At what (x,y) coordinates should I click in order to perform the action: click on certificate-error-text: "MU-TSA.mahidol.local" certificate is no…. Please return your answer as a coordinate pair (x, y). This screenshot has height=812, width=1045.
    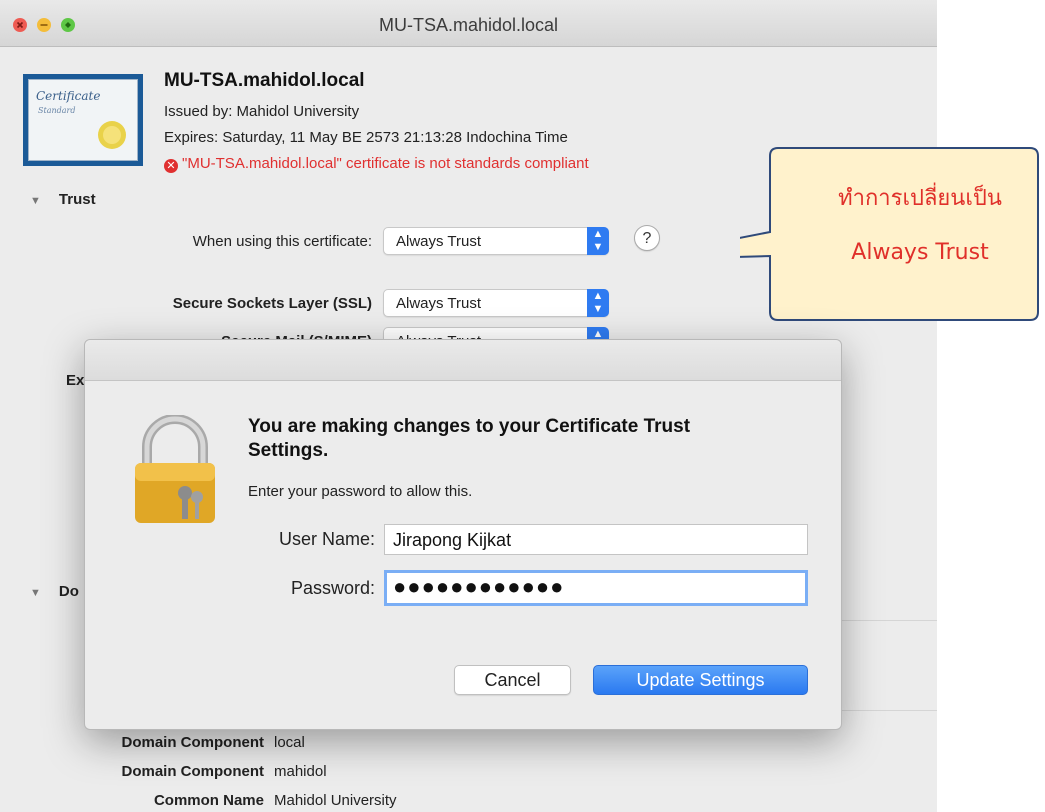
    Looking at the image, I should click on (385, 163).